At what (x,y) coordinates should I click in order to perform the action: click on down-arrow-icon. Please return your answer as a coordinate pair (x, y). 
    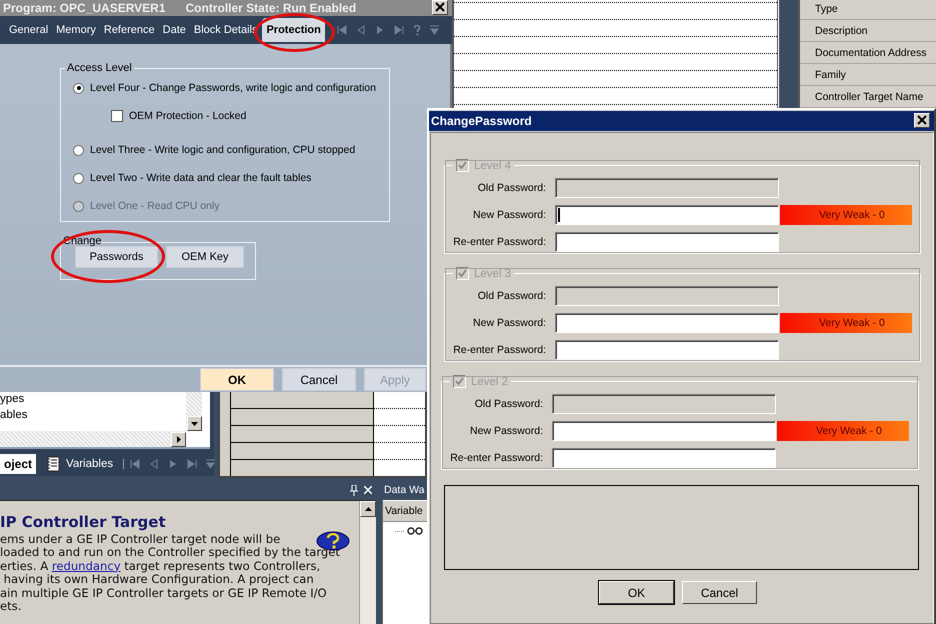
    Looking at the image, I should click on (194, 424).